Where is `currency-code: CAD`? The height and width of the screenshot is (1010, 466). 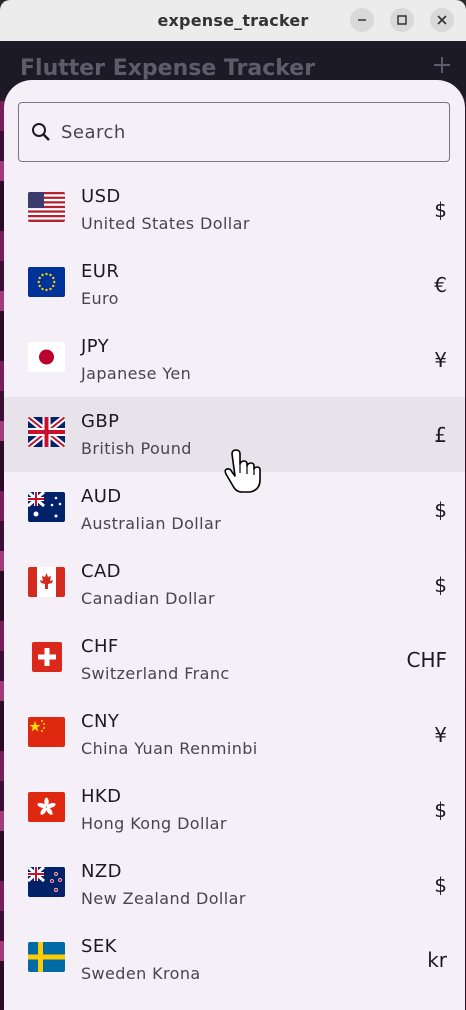 currency-code: CAD is located at coordinates (101, 571).